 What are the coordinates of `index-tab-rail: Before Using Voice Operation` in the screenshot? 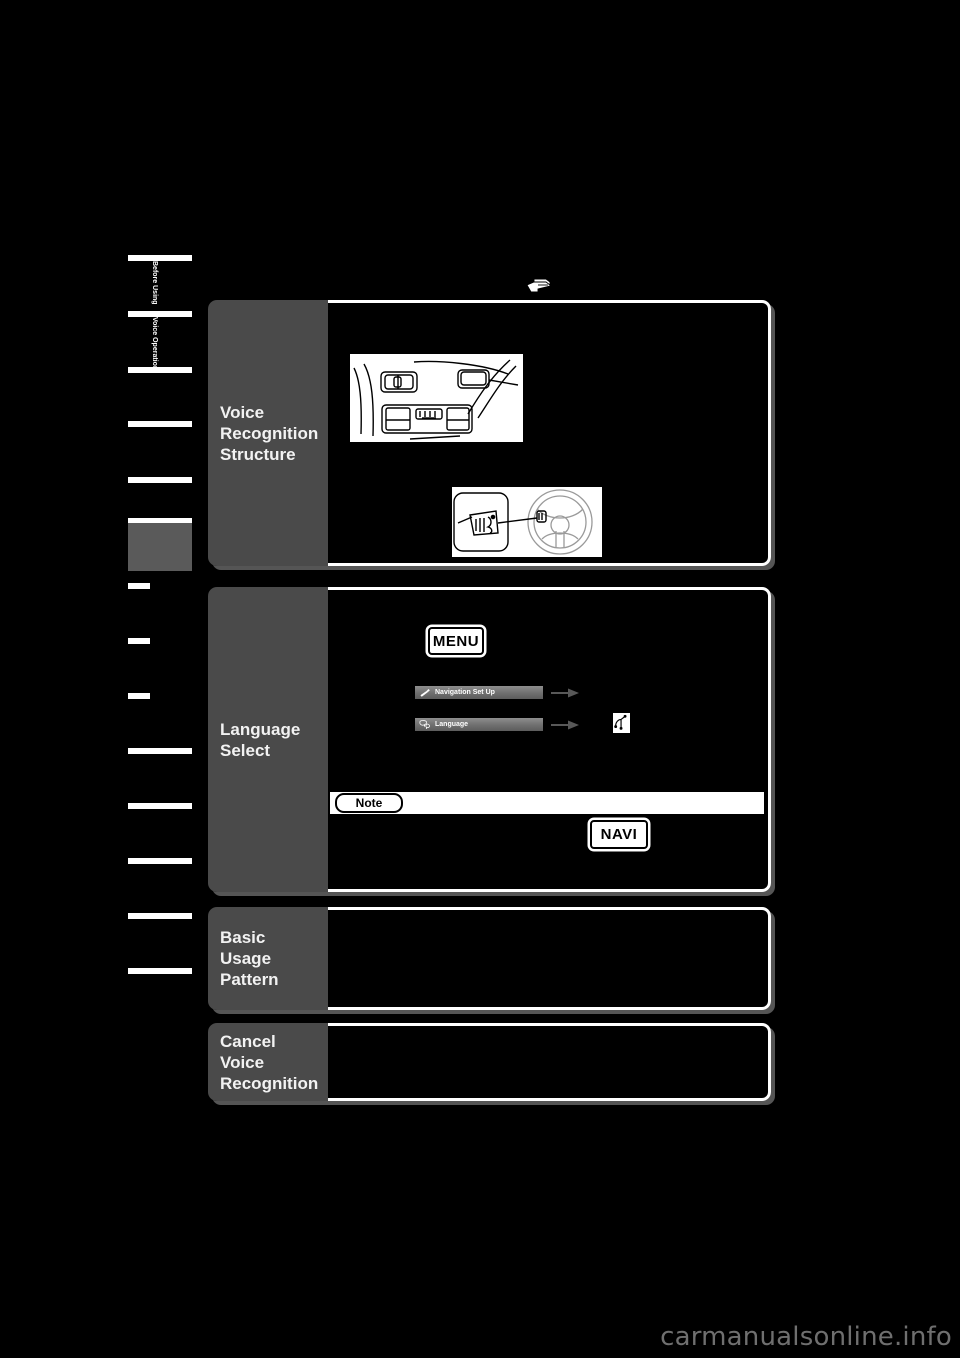 It's located at (160, 642).